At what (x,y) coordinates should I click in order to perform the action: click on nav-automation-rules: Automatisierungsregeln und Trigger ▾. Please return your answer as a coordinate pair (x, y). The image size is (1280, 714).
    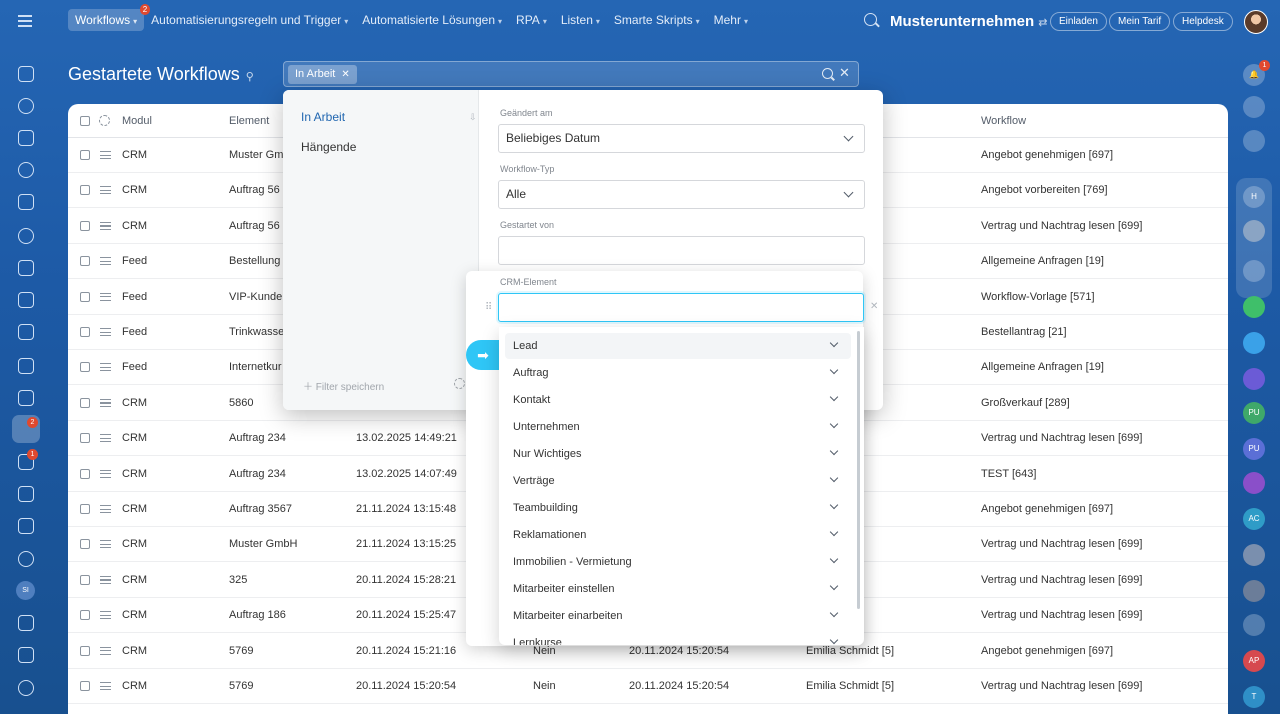
    Looking at the image, I should click on (249, 20).